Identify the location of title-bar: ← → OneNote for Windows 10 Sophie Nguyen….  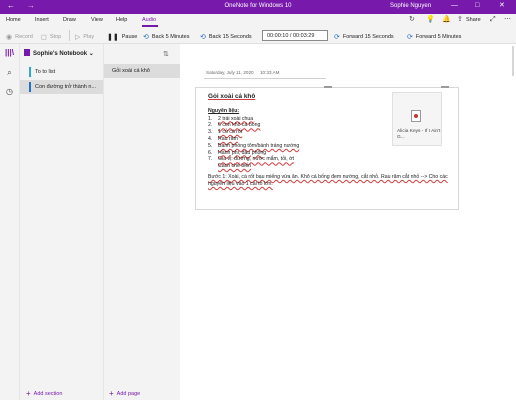
(258, 7).